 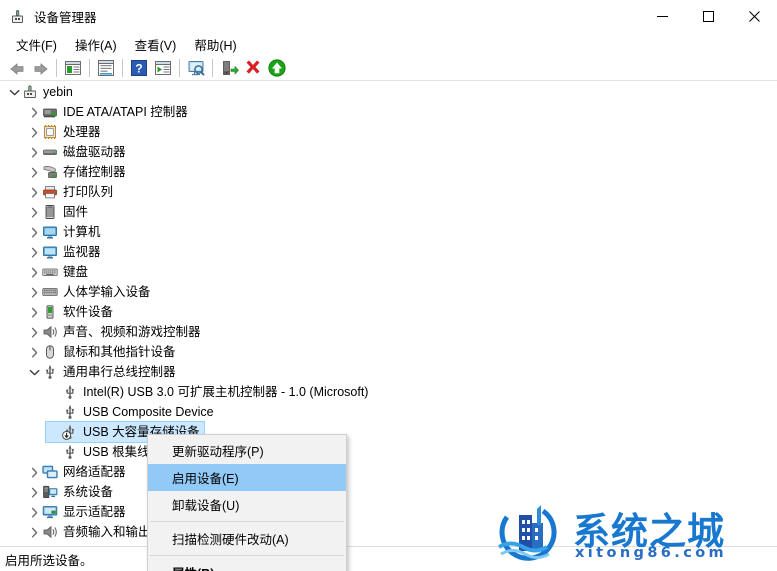 What do you see at coordinates (58, 92) in the screenshot?
I see `tree-row-label: yebin` at bounding box center [58, 92].